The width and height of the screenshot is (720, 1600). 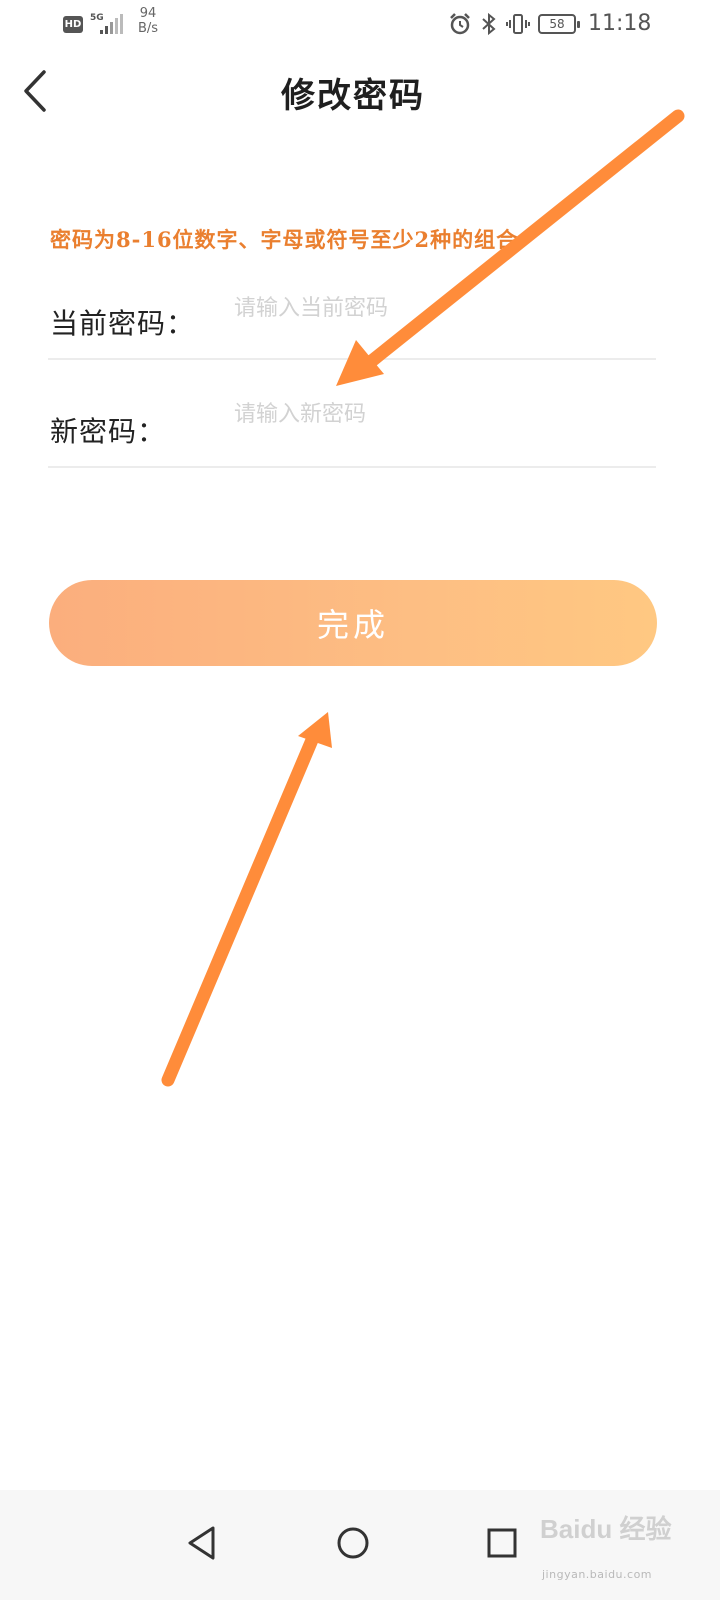 I want to click on current-password-row: 当前密码：, so click(x=352, y=320).